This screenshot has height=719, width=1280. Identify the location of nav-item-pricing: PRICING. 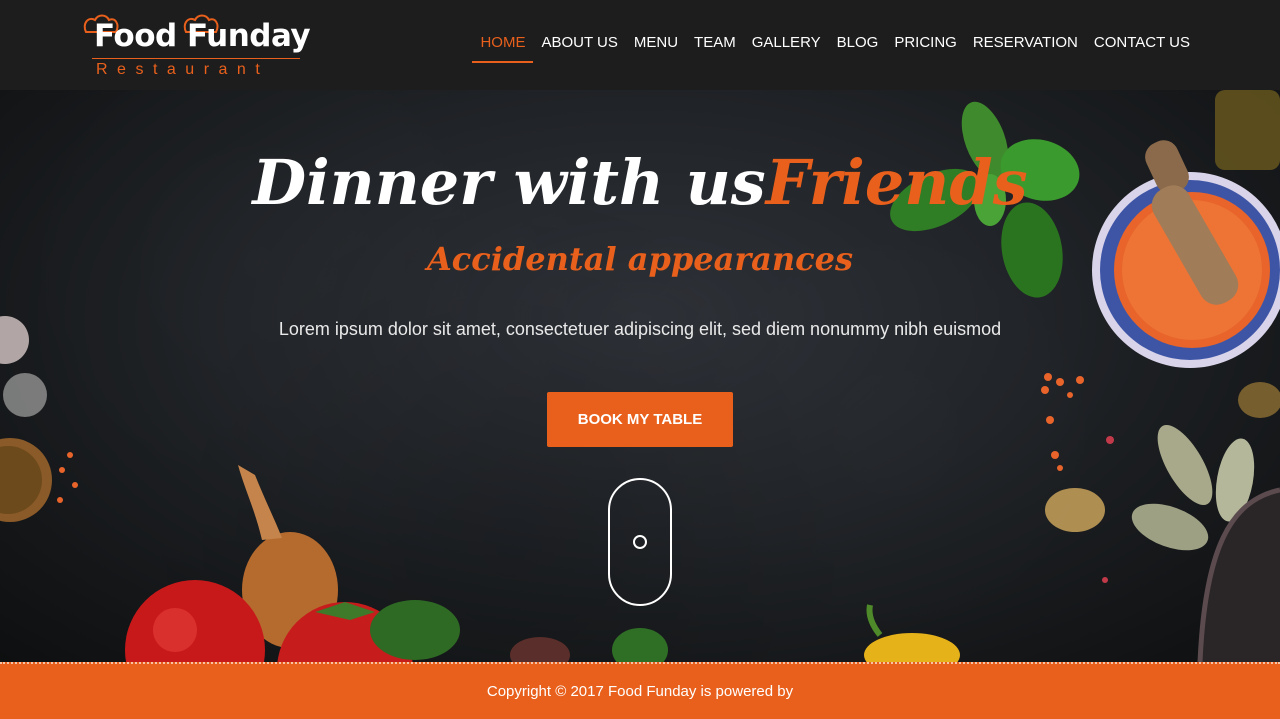
(925, 43).